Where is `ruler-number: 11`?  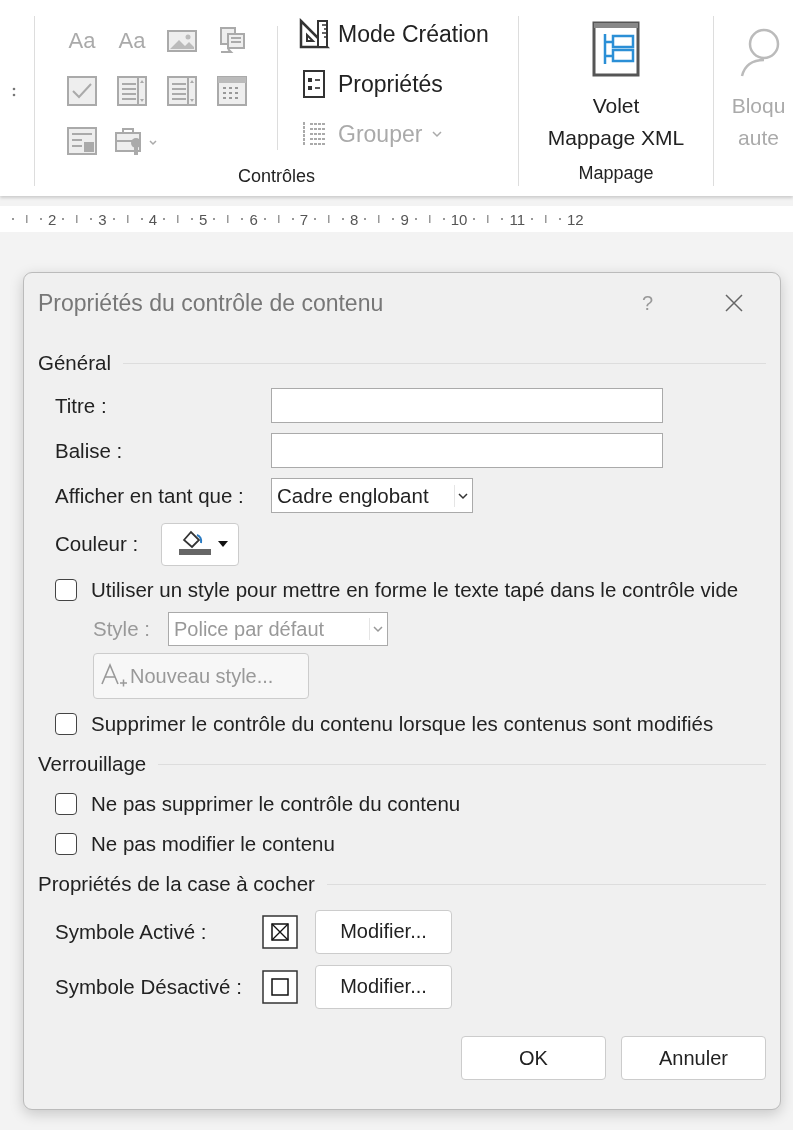
ruler-number: 11 is located at coordinates (517, 219).